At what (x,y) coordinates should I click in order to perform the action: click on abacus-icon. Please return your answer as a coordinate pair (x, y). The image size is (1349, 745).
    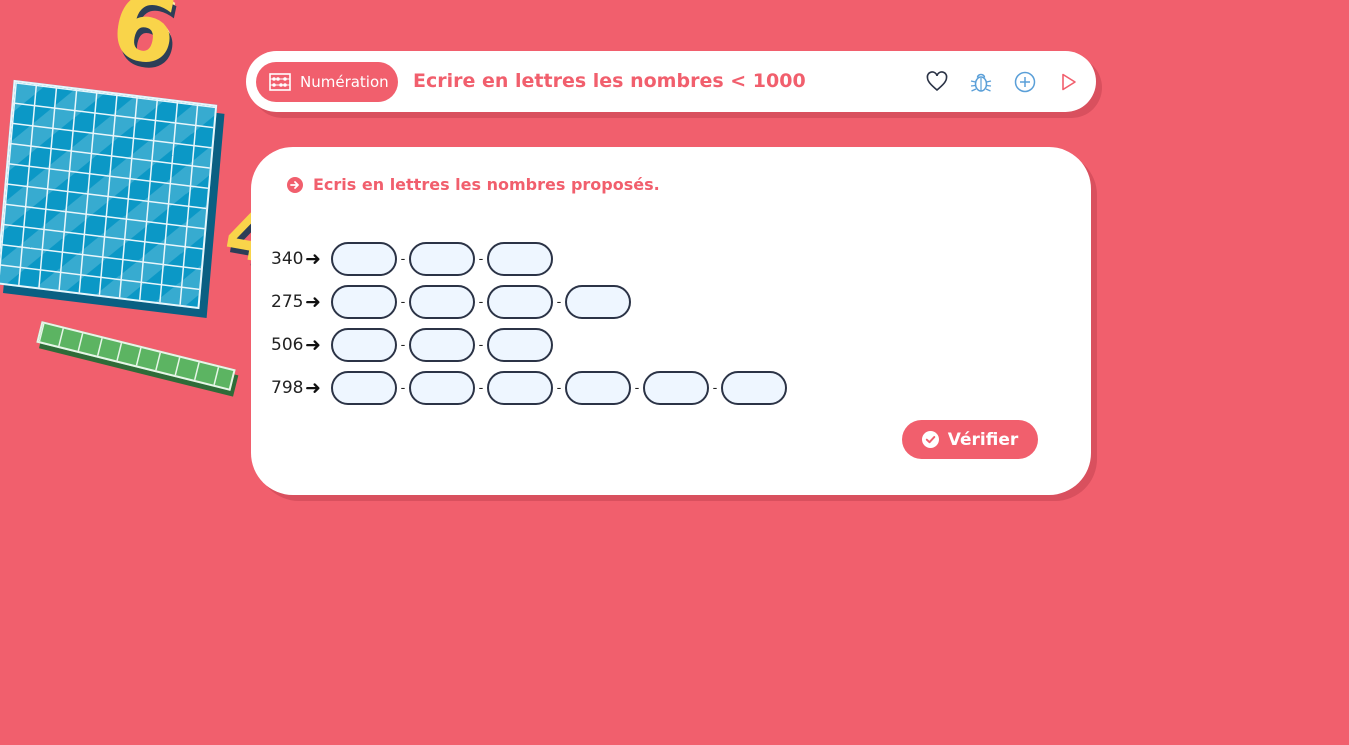
    Looking at the image, I should click on (280, 82).